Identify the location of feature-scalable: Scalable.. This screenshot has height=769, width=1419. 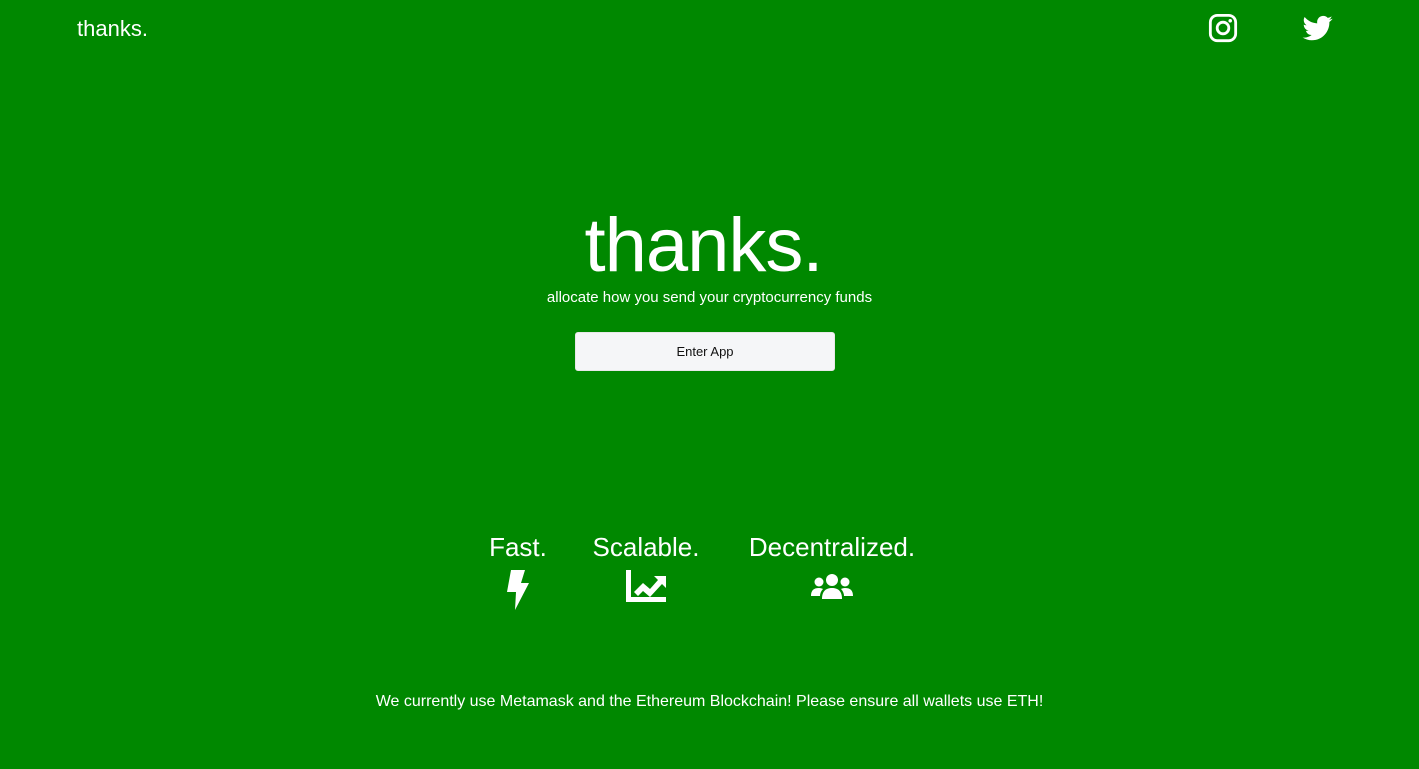
(646, 566).